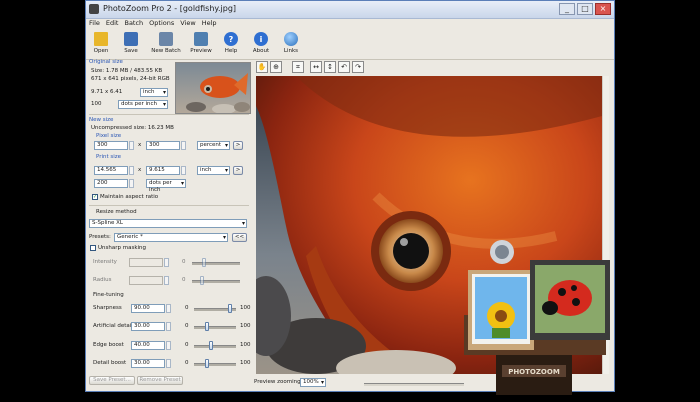  I want to click on original-dims-unit-select: inch, so click(154, 92).